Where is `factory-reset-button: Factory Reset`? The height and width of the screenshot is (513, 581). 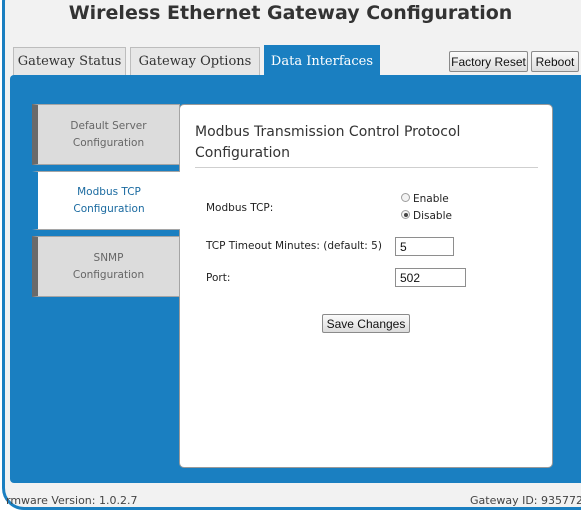 factory-reset-button: Factory Reset is located at coordinates (488, 61).